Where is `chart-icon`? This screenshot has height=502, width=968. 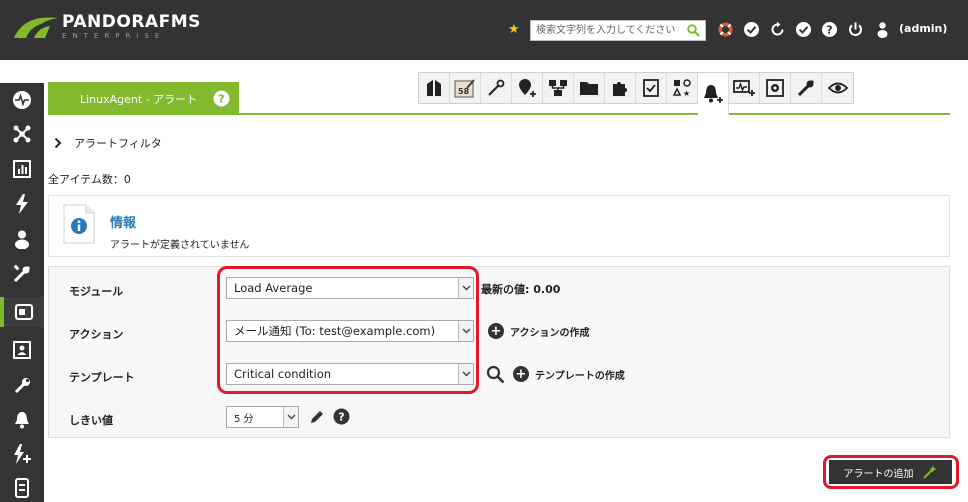 chart-icon is located at coordinates (22, 169).